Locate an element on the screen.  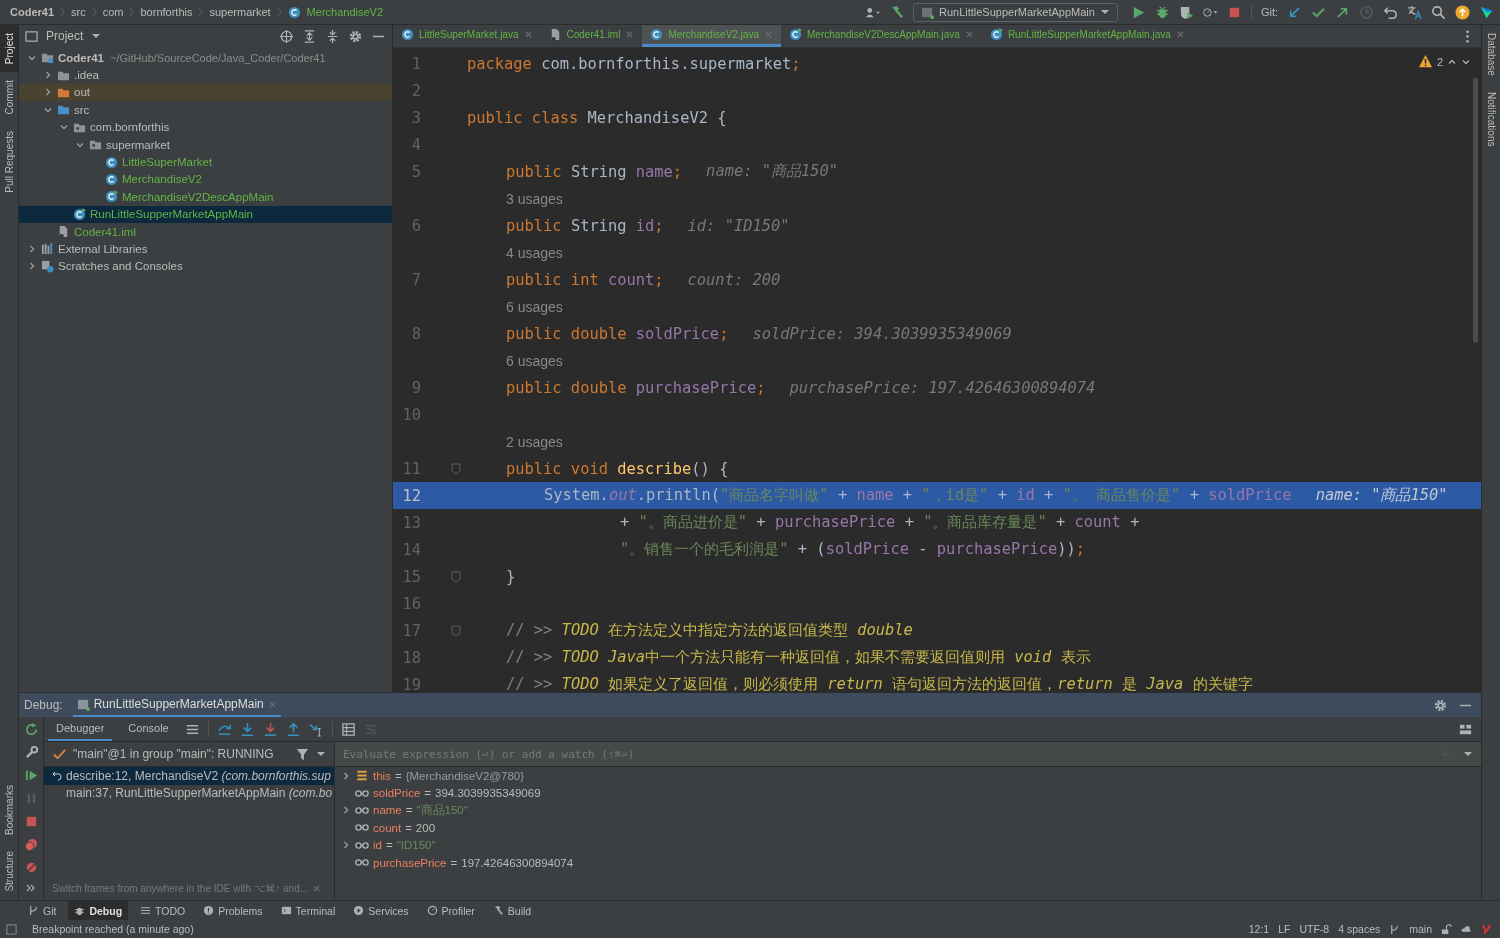
collapse-all-icon is located at coordinates (332, 36).